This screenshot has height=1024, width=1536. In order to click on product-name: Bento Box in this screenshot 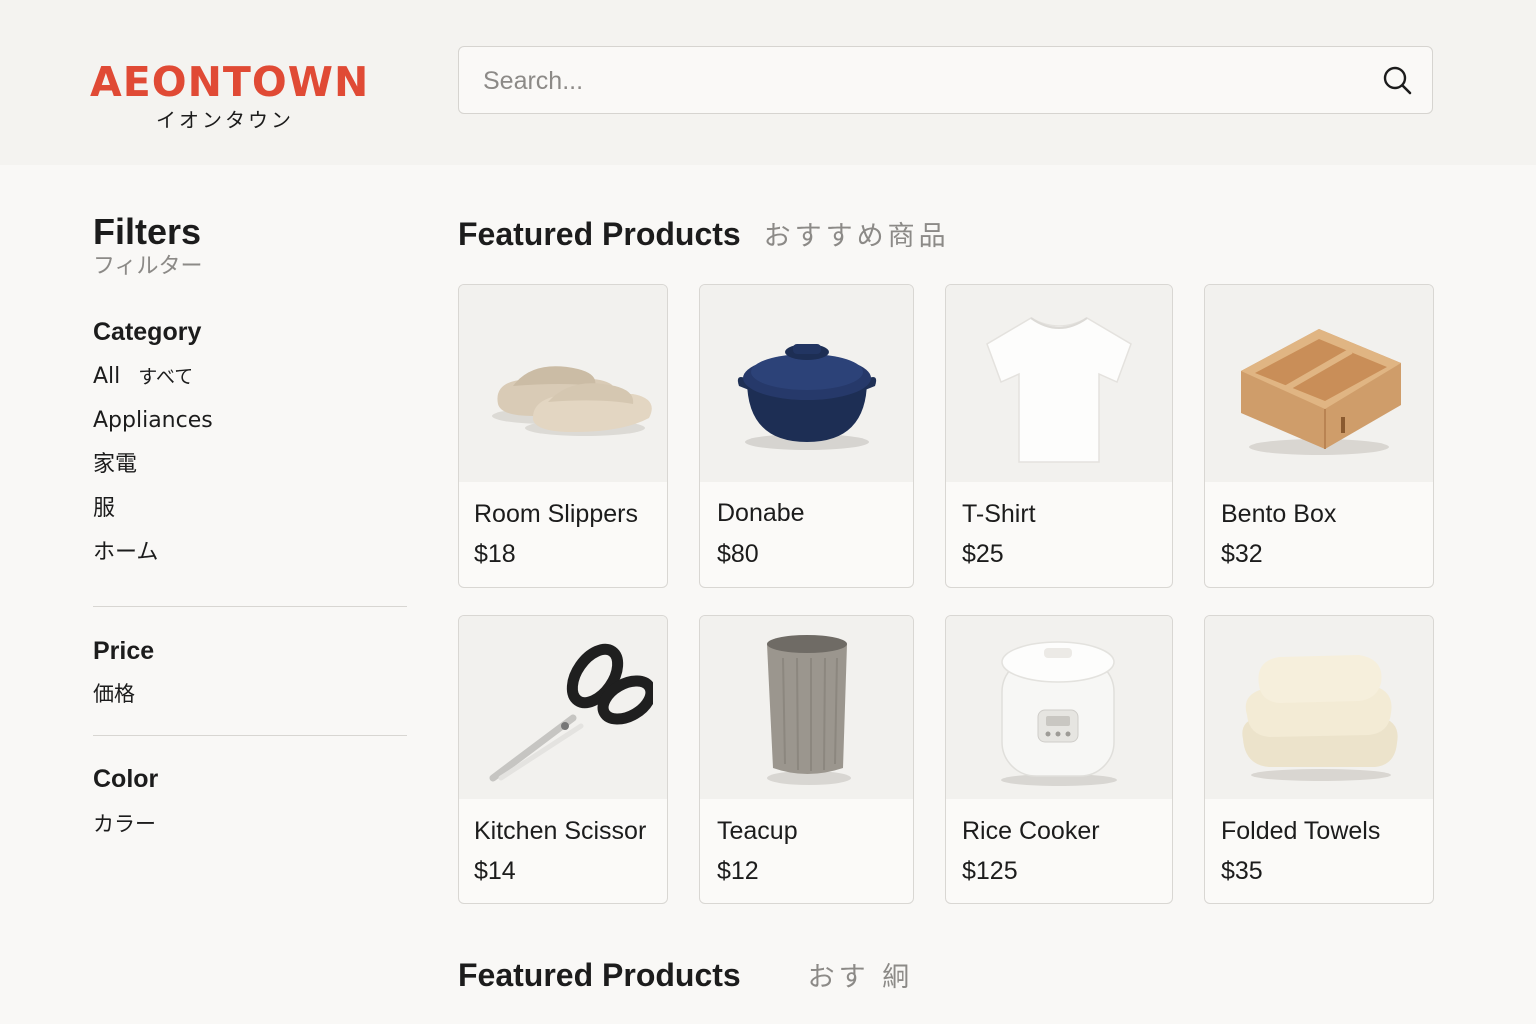, I will do `click(1279, 514)`.